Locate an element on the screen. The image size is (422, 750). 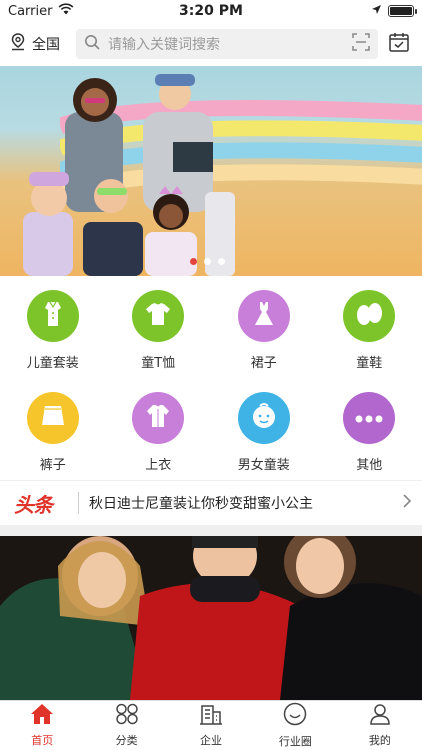
category-label: 其他 is located at coordinates (369, 465).